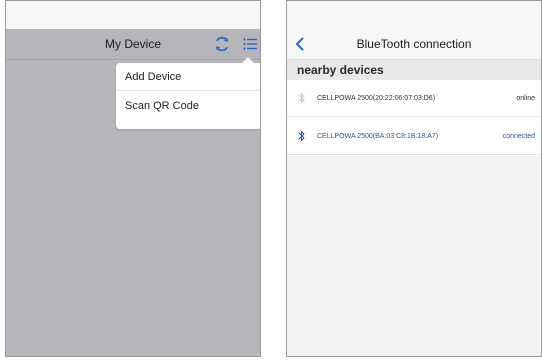 The image size is (542, 360). What do you see at coordinates (376, 98) in the screenshot?
I see `device-name: CELLPOWA 2500(20:22:06:07:03:D6)` at bounding box center [376, 98].